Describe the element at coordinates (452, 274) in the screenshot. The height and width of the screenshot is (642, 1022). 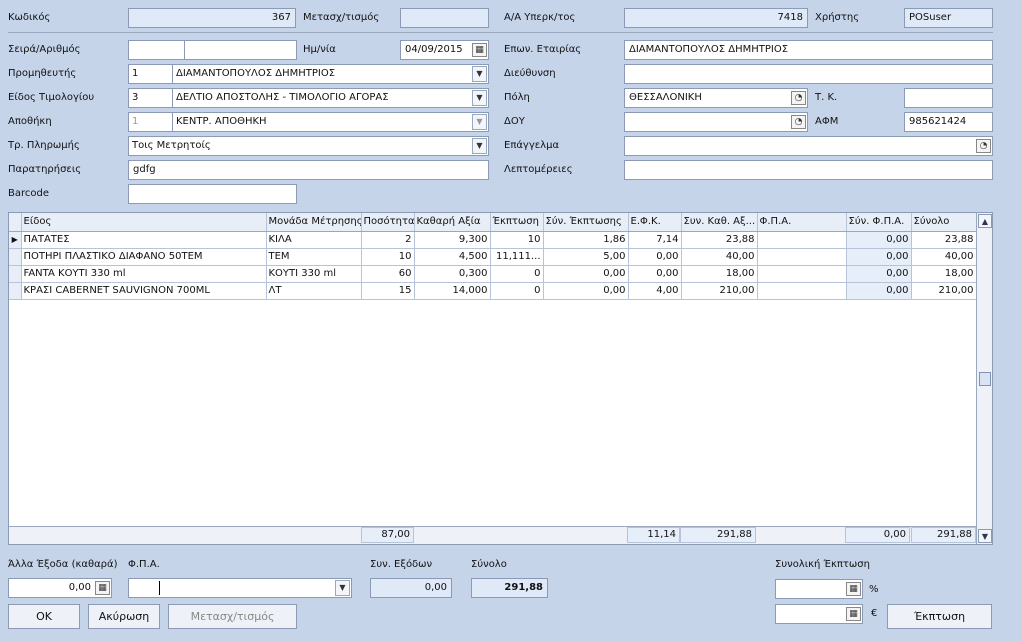
I see `cell-net: 0,300` at that location.